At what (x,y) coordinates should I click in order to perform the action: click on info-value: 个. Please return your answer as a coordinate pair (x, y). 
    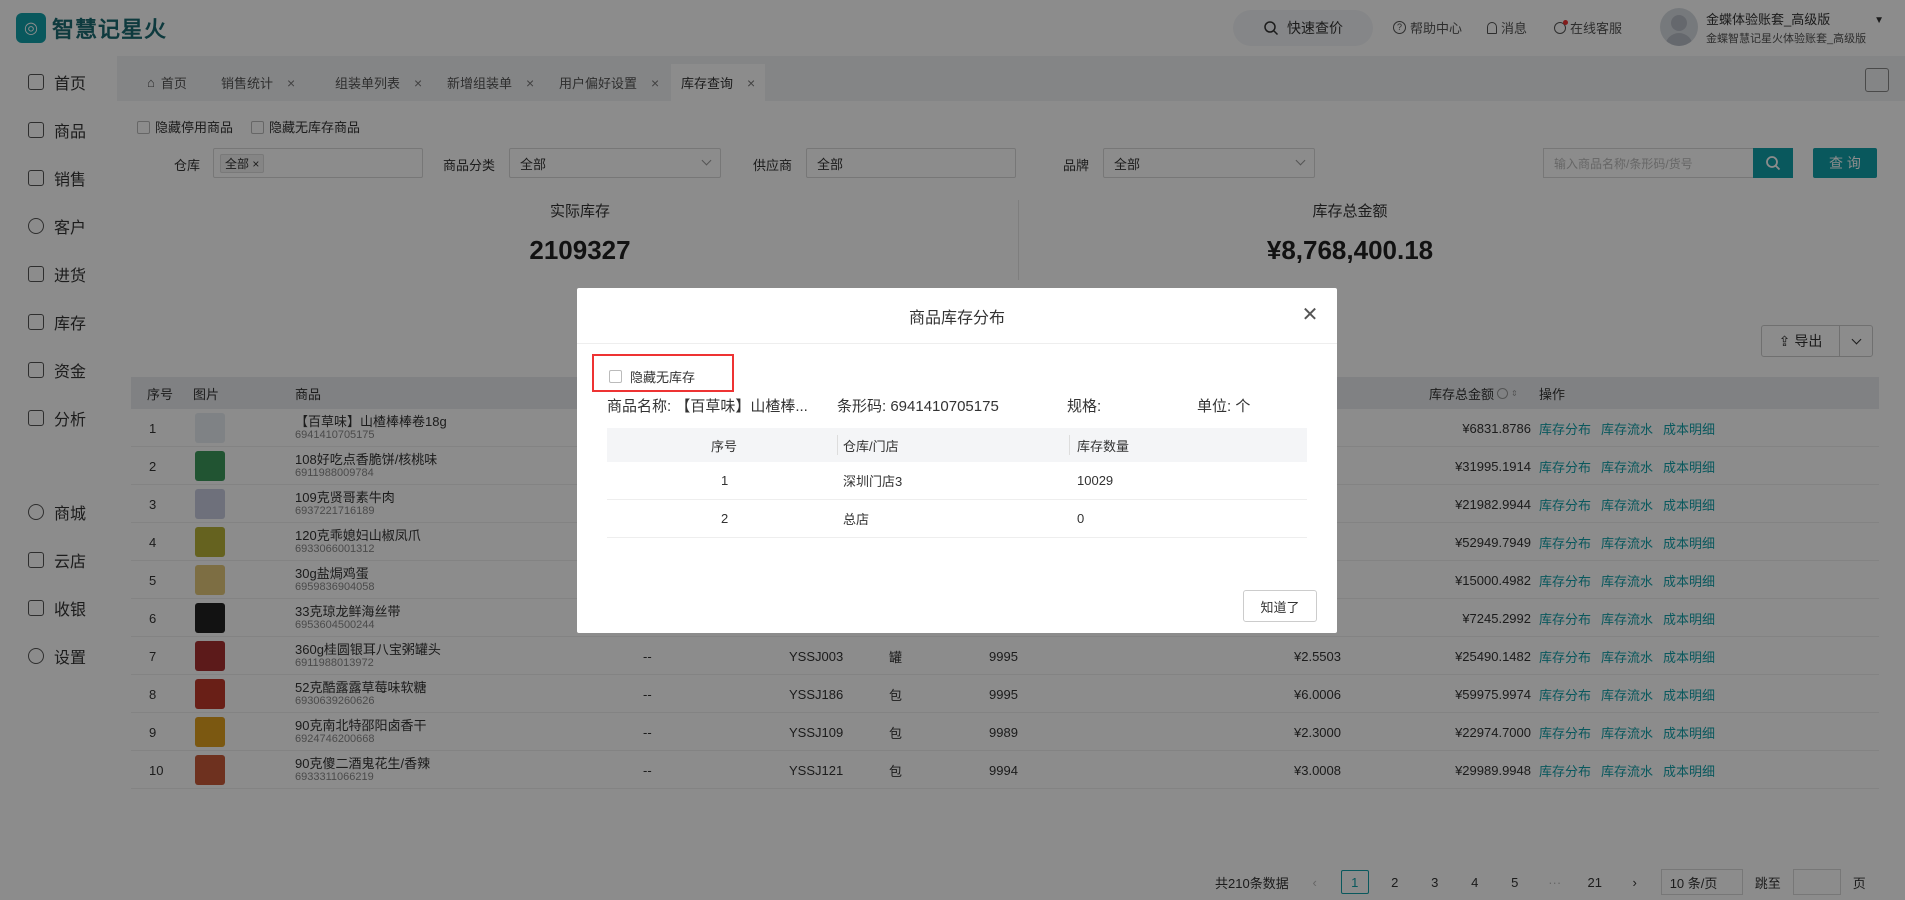
    Looking at the image, I should click on (1243, 406).